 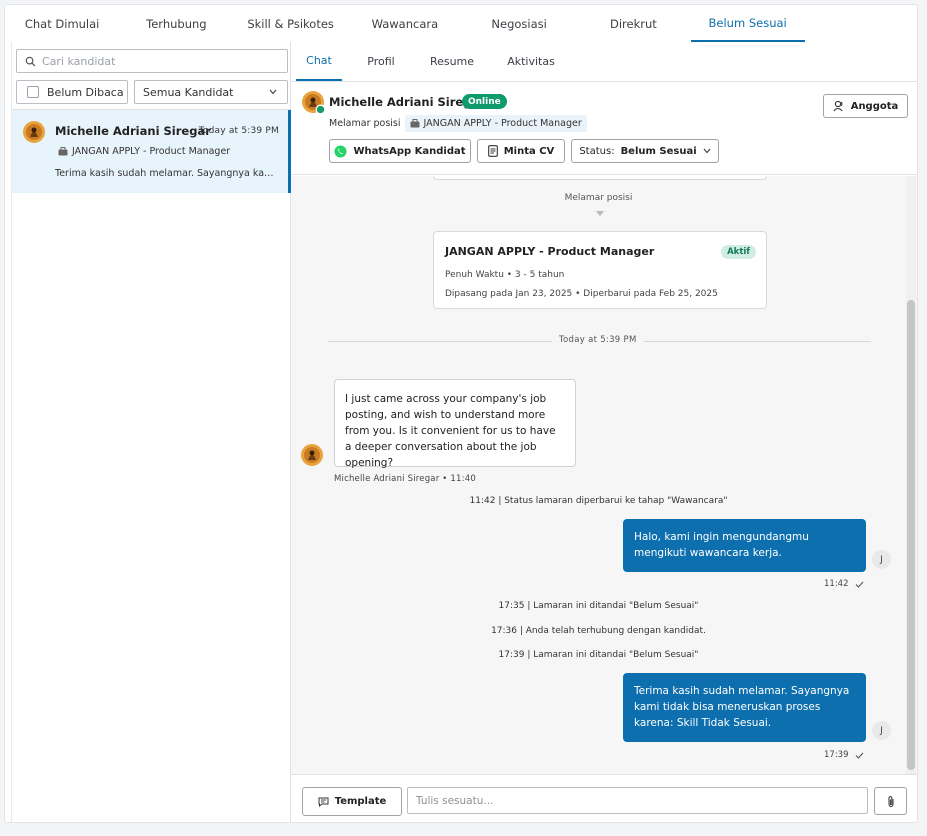 I want to click on candidate-job: JANGAN APPLY - Product Manager, so click(x=144, y=151).